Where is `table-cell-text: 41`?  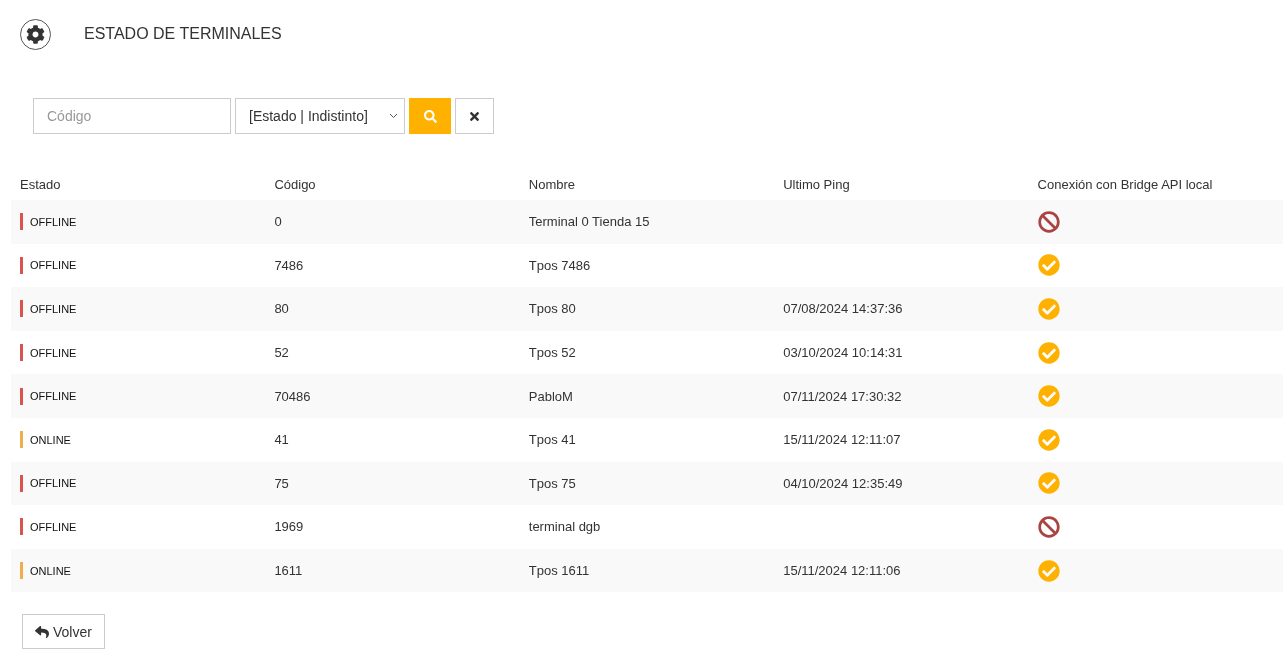 table-cell-text: 41 is located at coordinates (281, 440).